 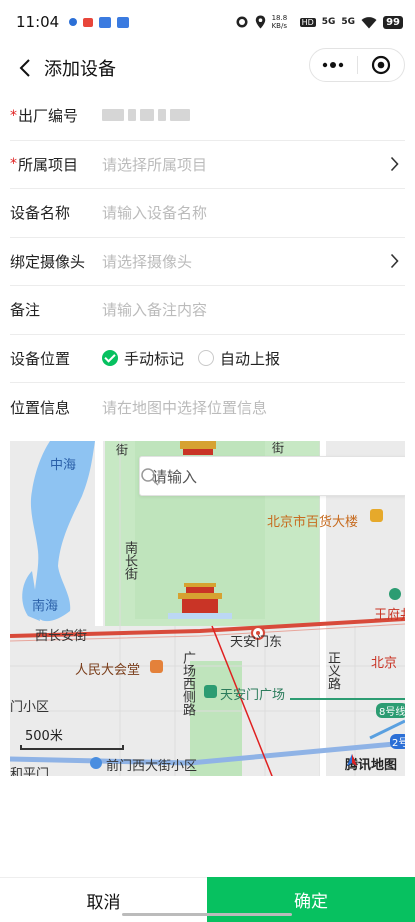 I want to click on device-name-input: 请输入设备名称, so click(x=253, y=212).